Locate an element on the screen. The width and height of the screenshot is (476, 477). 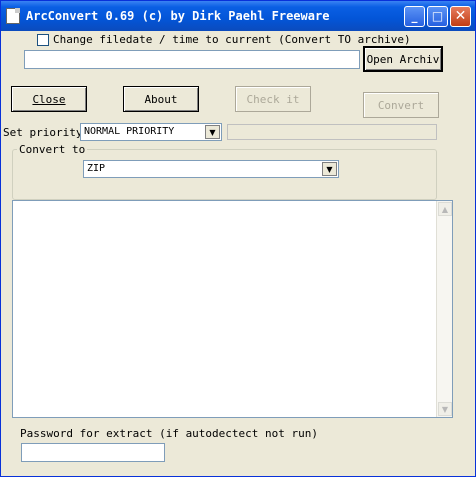
password-input is located at coordinates (93, 452).